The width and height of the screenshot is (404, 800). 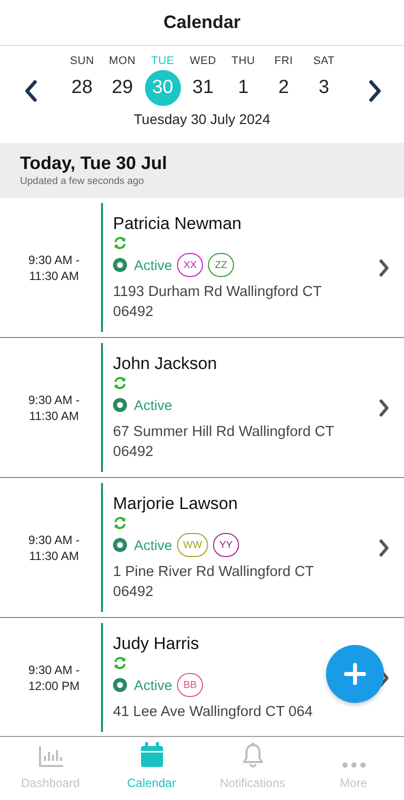 I want to click on add-button, so click(x=355, y=674).